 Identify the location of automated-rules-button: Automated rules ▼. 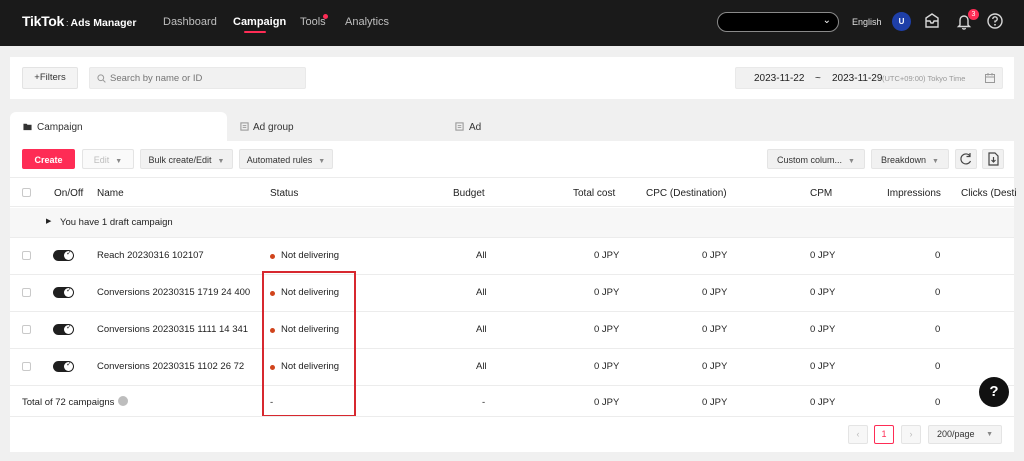
(286, 159).